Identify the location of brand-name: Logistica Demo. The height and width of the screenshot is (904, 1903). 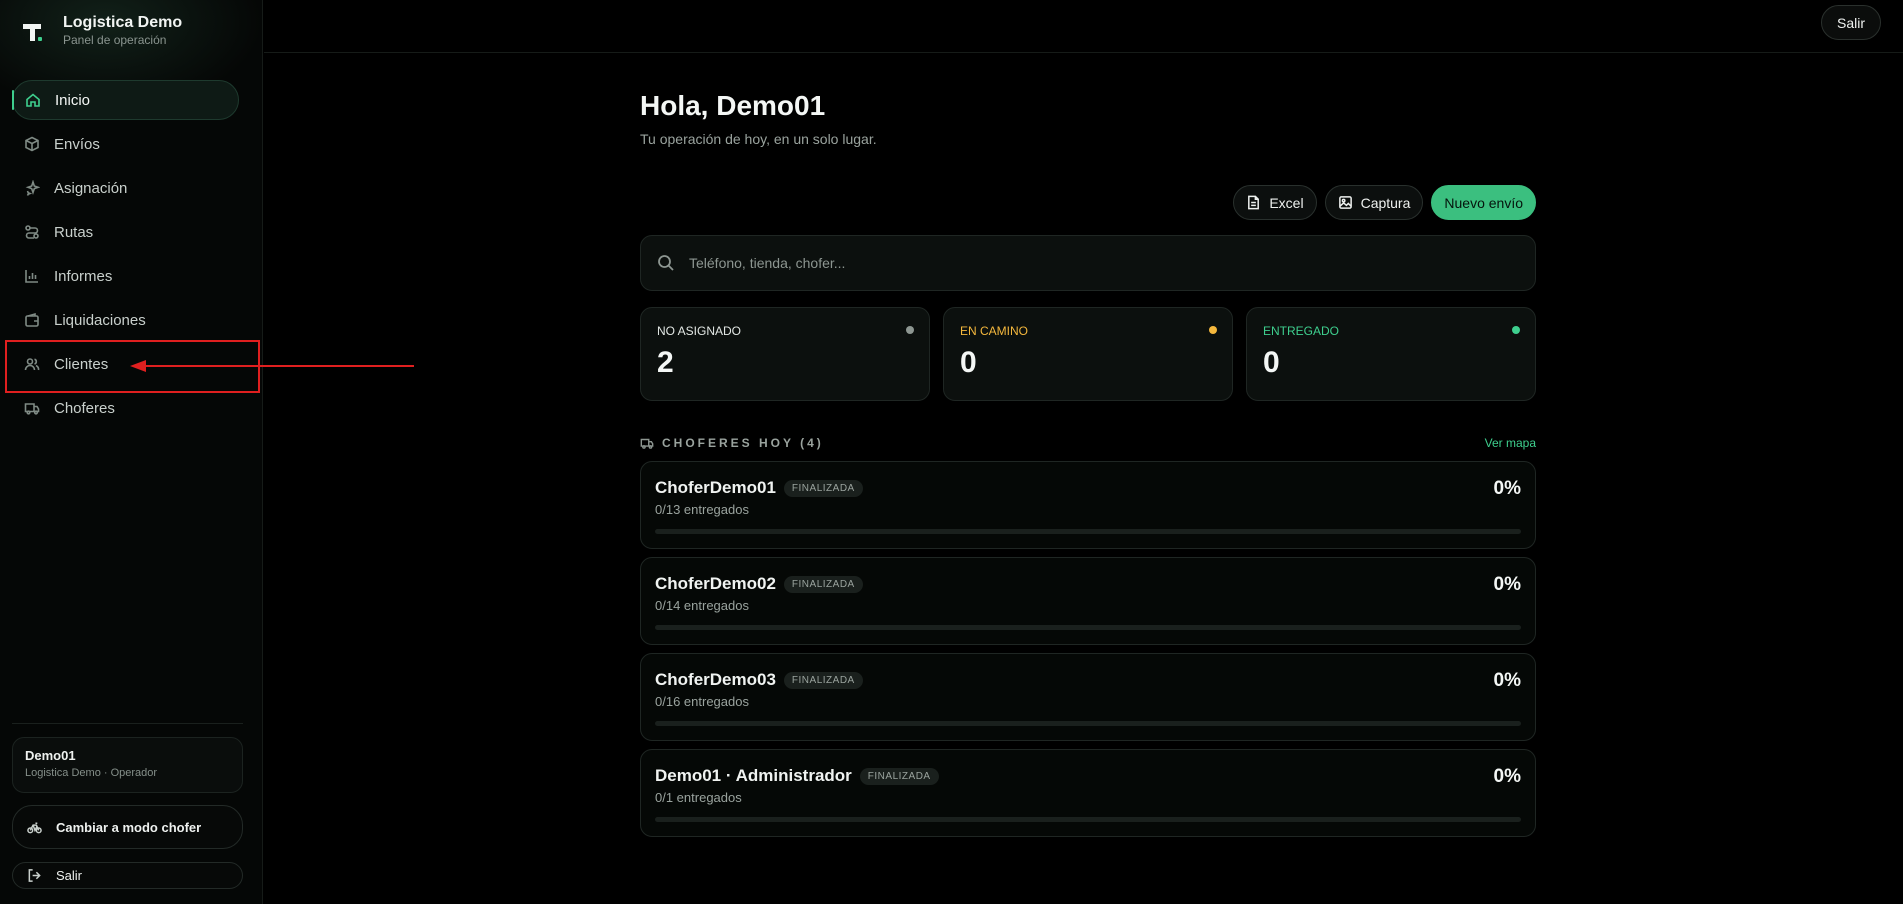
(123, 22).